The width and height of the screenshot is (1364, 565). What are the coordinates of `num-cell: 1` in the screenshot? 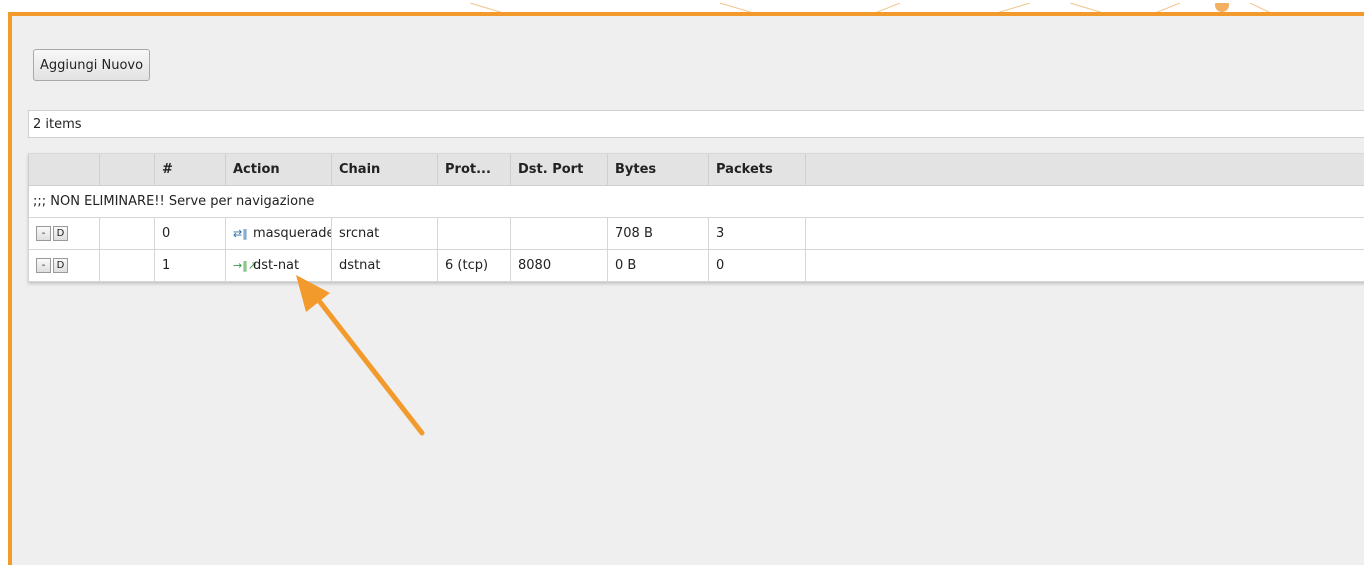 It's located at (190, 265).